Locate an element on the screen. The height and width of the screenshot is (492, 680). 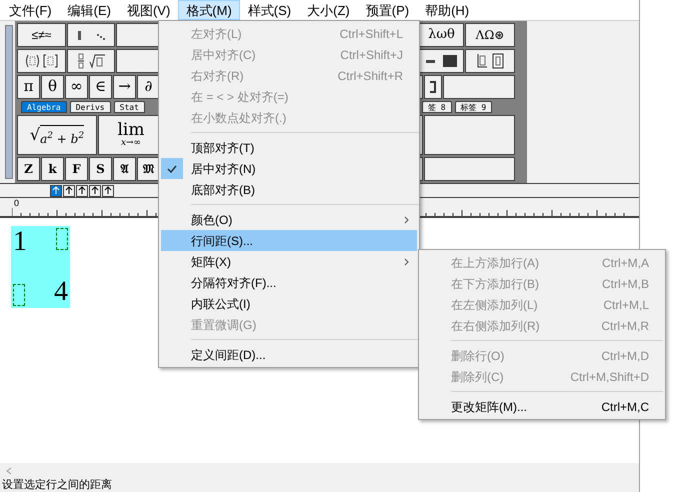
boxes-icon is located at coordinates (490, 60).